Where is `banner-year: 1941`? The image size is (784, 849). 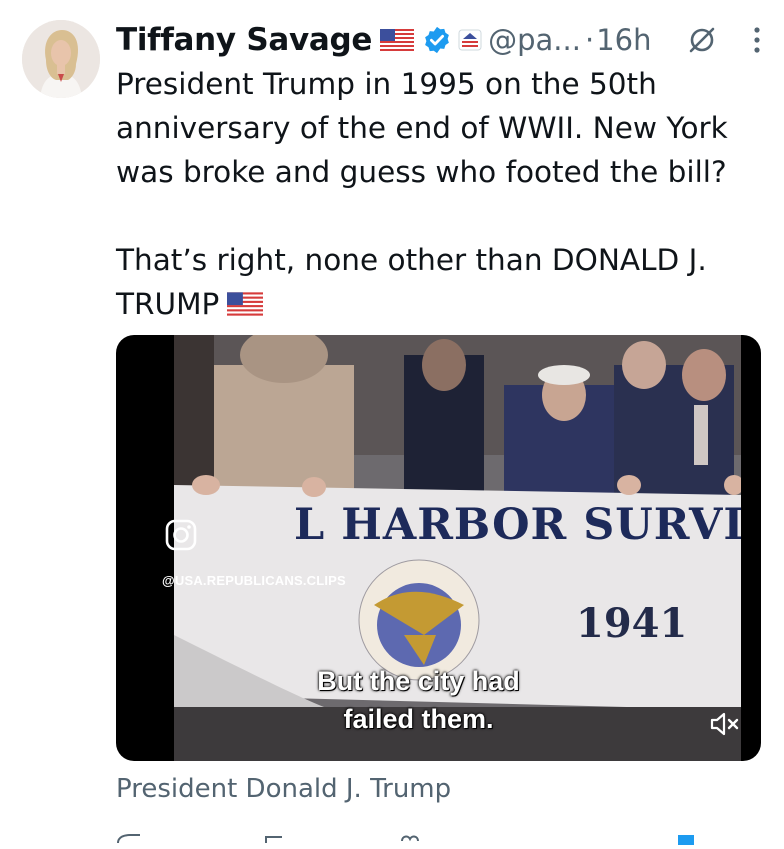
banner-year: 1941 is located at coordinates (632, 623).